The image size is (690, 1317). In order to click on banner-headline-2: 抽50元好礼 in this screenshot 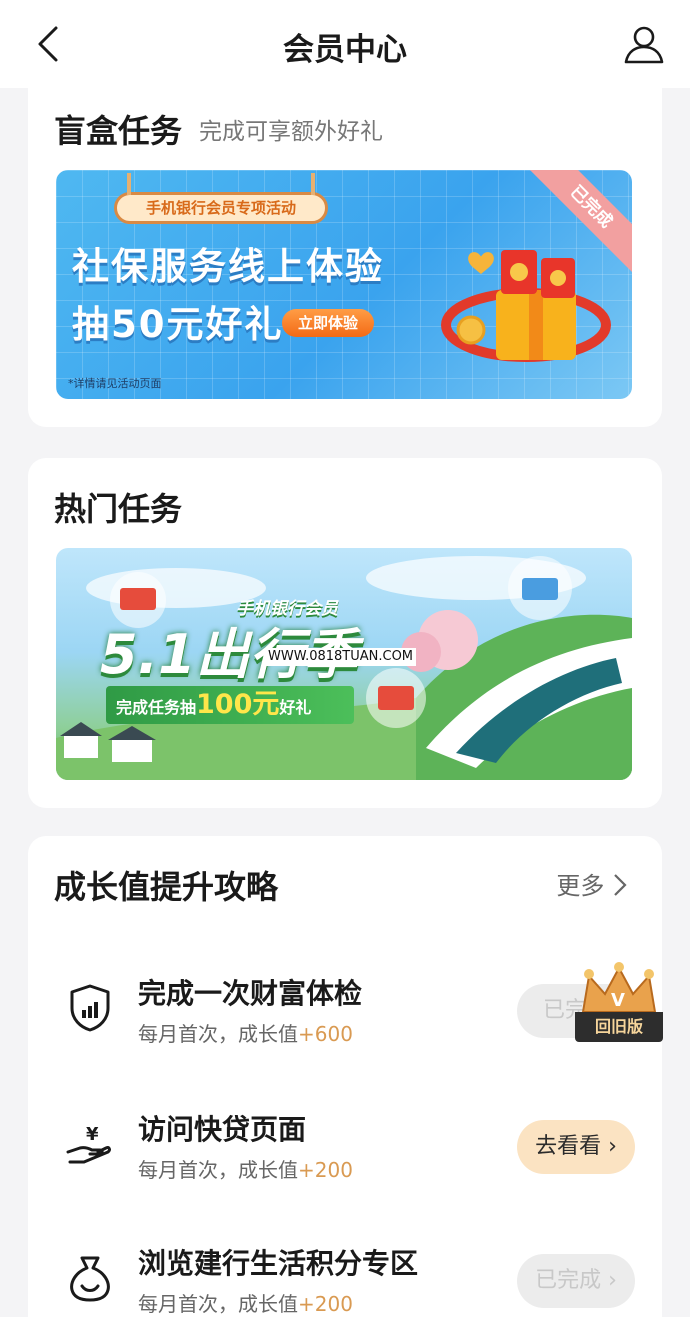, I will do `click(178, 324)`.